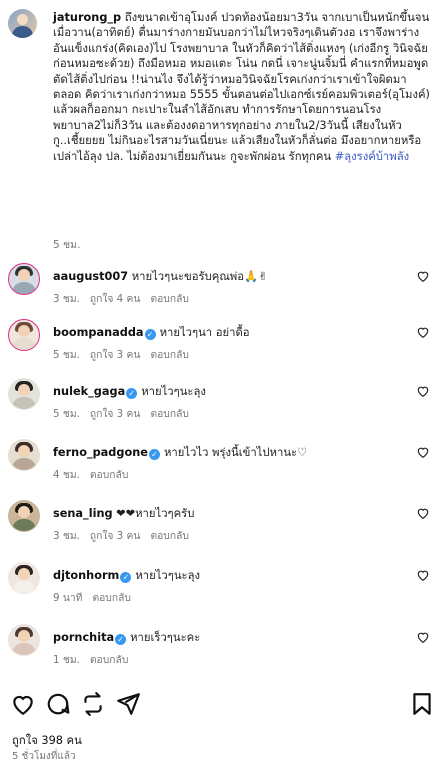 The height and width of the screenshot is (766, 445). Describe the element at coordinates (22, 23) in the screenshot. I see `author-avatar` at that location.